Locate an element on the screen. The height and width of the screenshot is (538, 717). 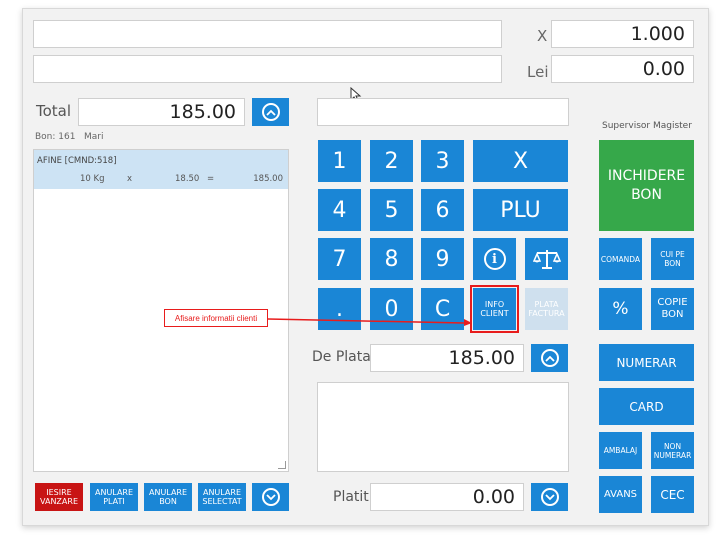
anulare-selectat-button: ANULARE SELECTAT is located at coordinates (222, 497).